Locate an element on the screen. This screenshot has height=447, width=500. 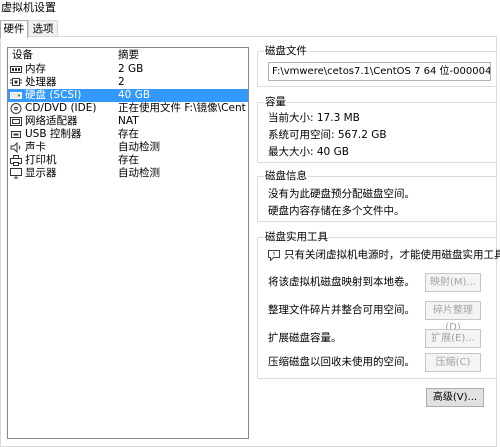
device-row-display: 显示器 自动检测 is located at coordinates (128, 173).